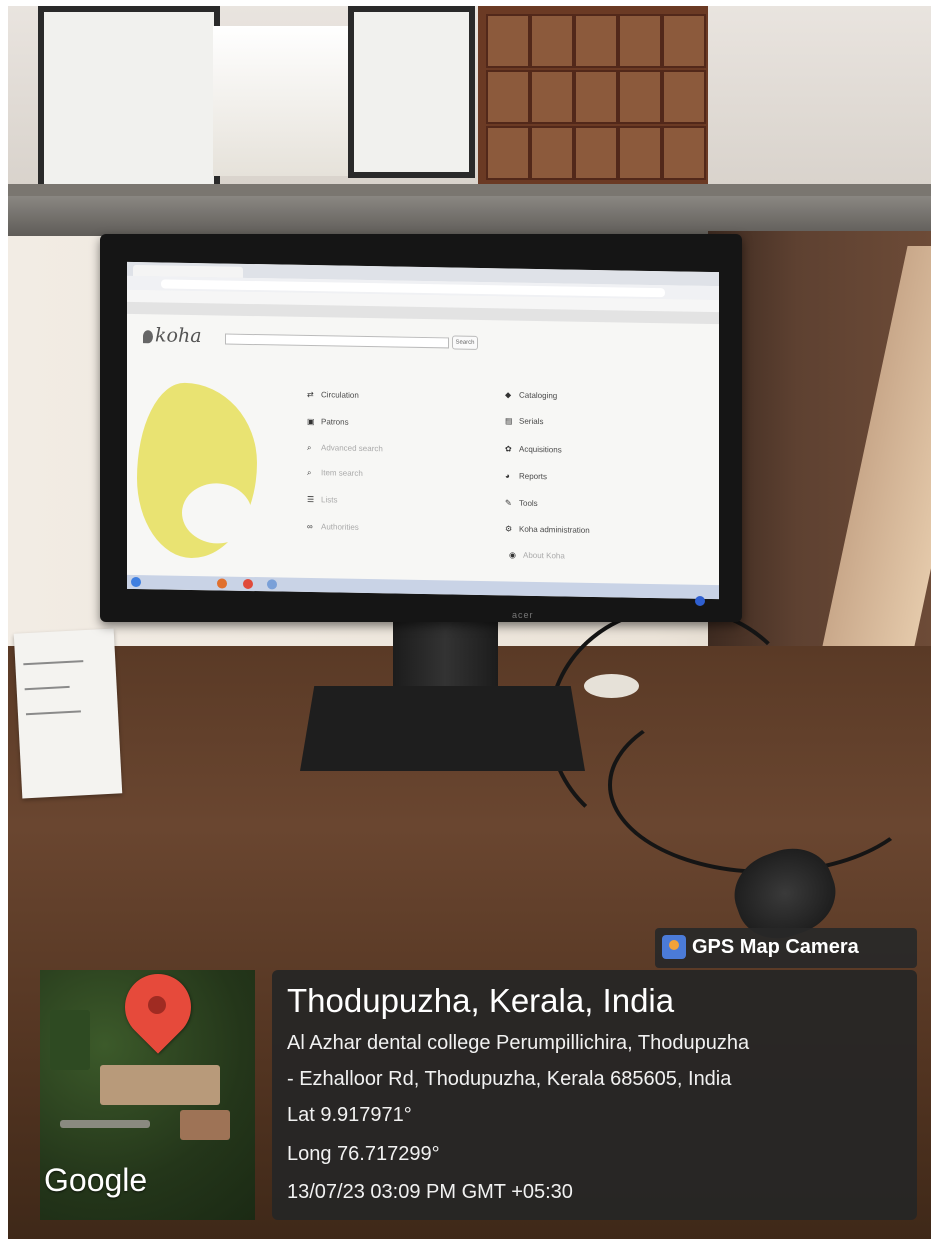 The image size is (931, 1239). What do you see at coordinates (508, 449) in the screenshot?
I see `gift-icon: ✿` at bounding box center [508, 449].